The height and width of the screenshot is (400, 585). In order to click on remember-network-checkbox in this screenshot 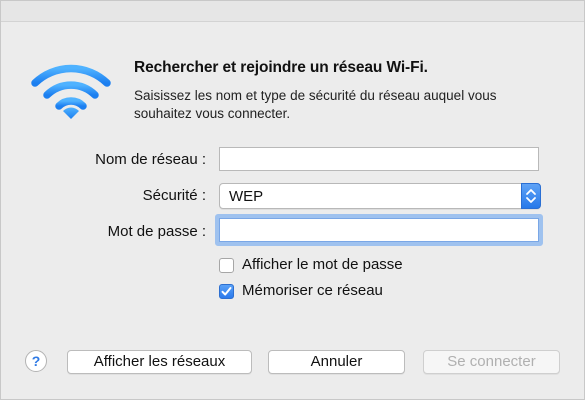, I will do `click(226, 291)`.